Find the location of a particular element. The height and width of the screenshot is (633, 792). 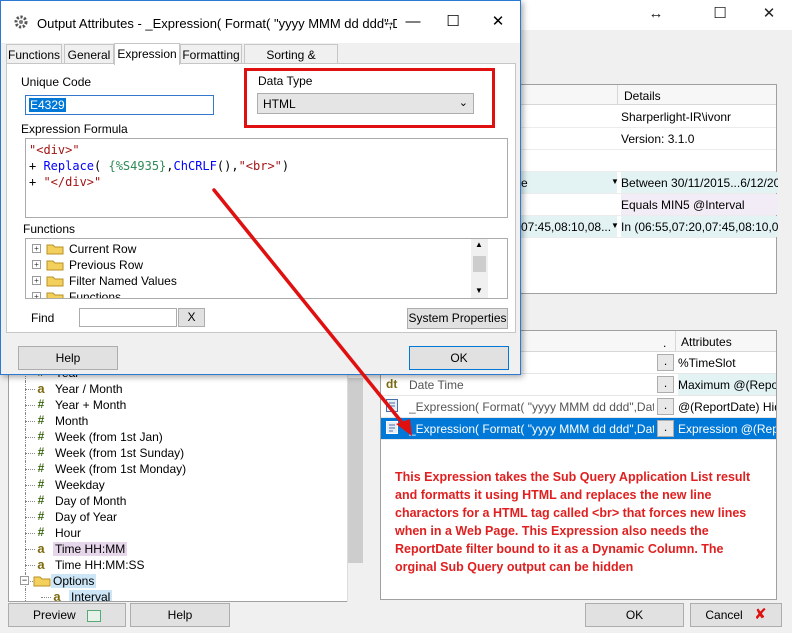

filter-row: e ▼ Between 30/11/2015...6/12/201 is located at coordinates (649, 183).